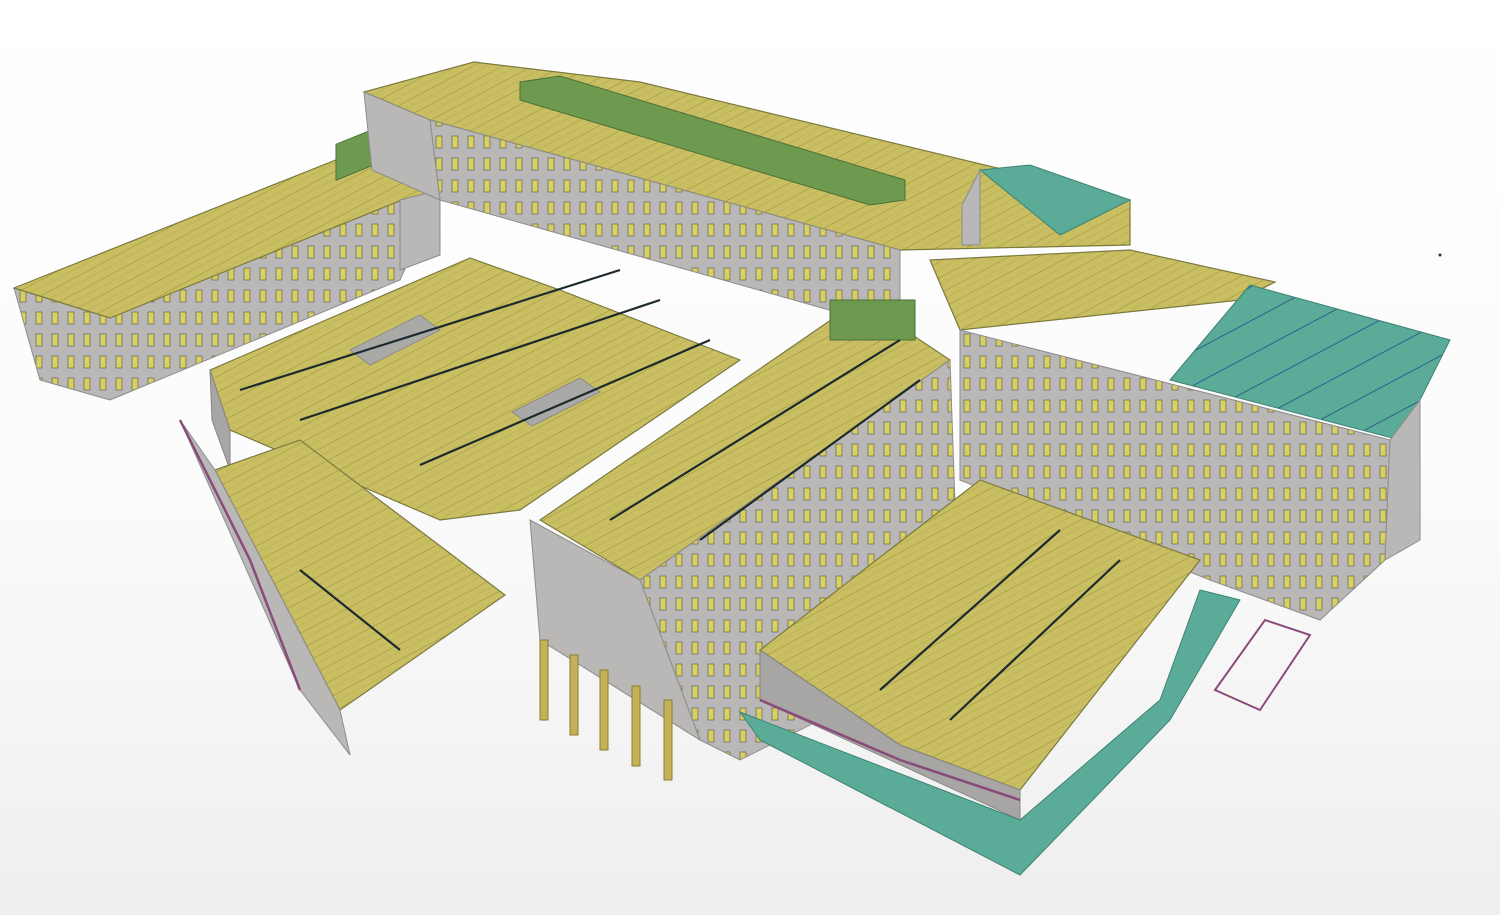  Describe the element at coordinates (1440, 255) in the screenshot. I see `marker-dot` at that location.